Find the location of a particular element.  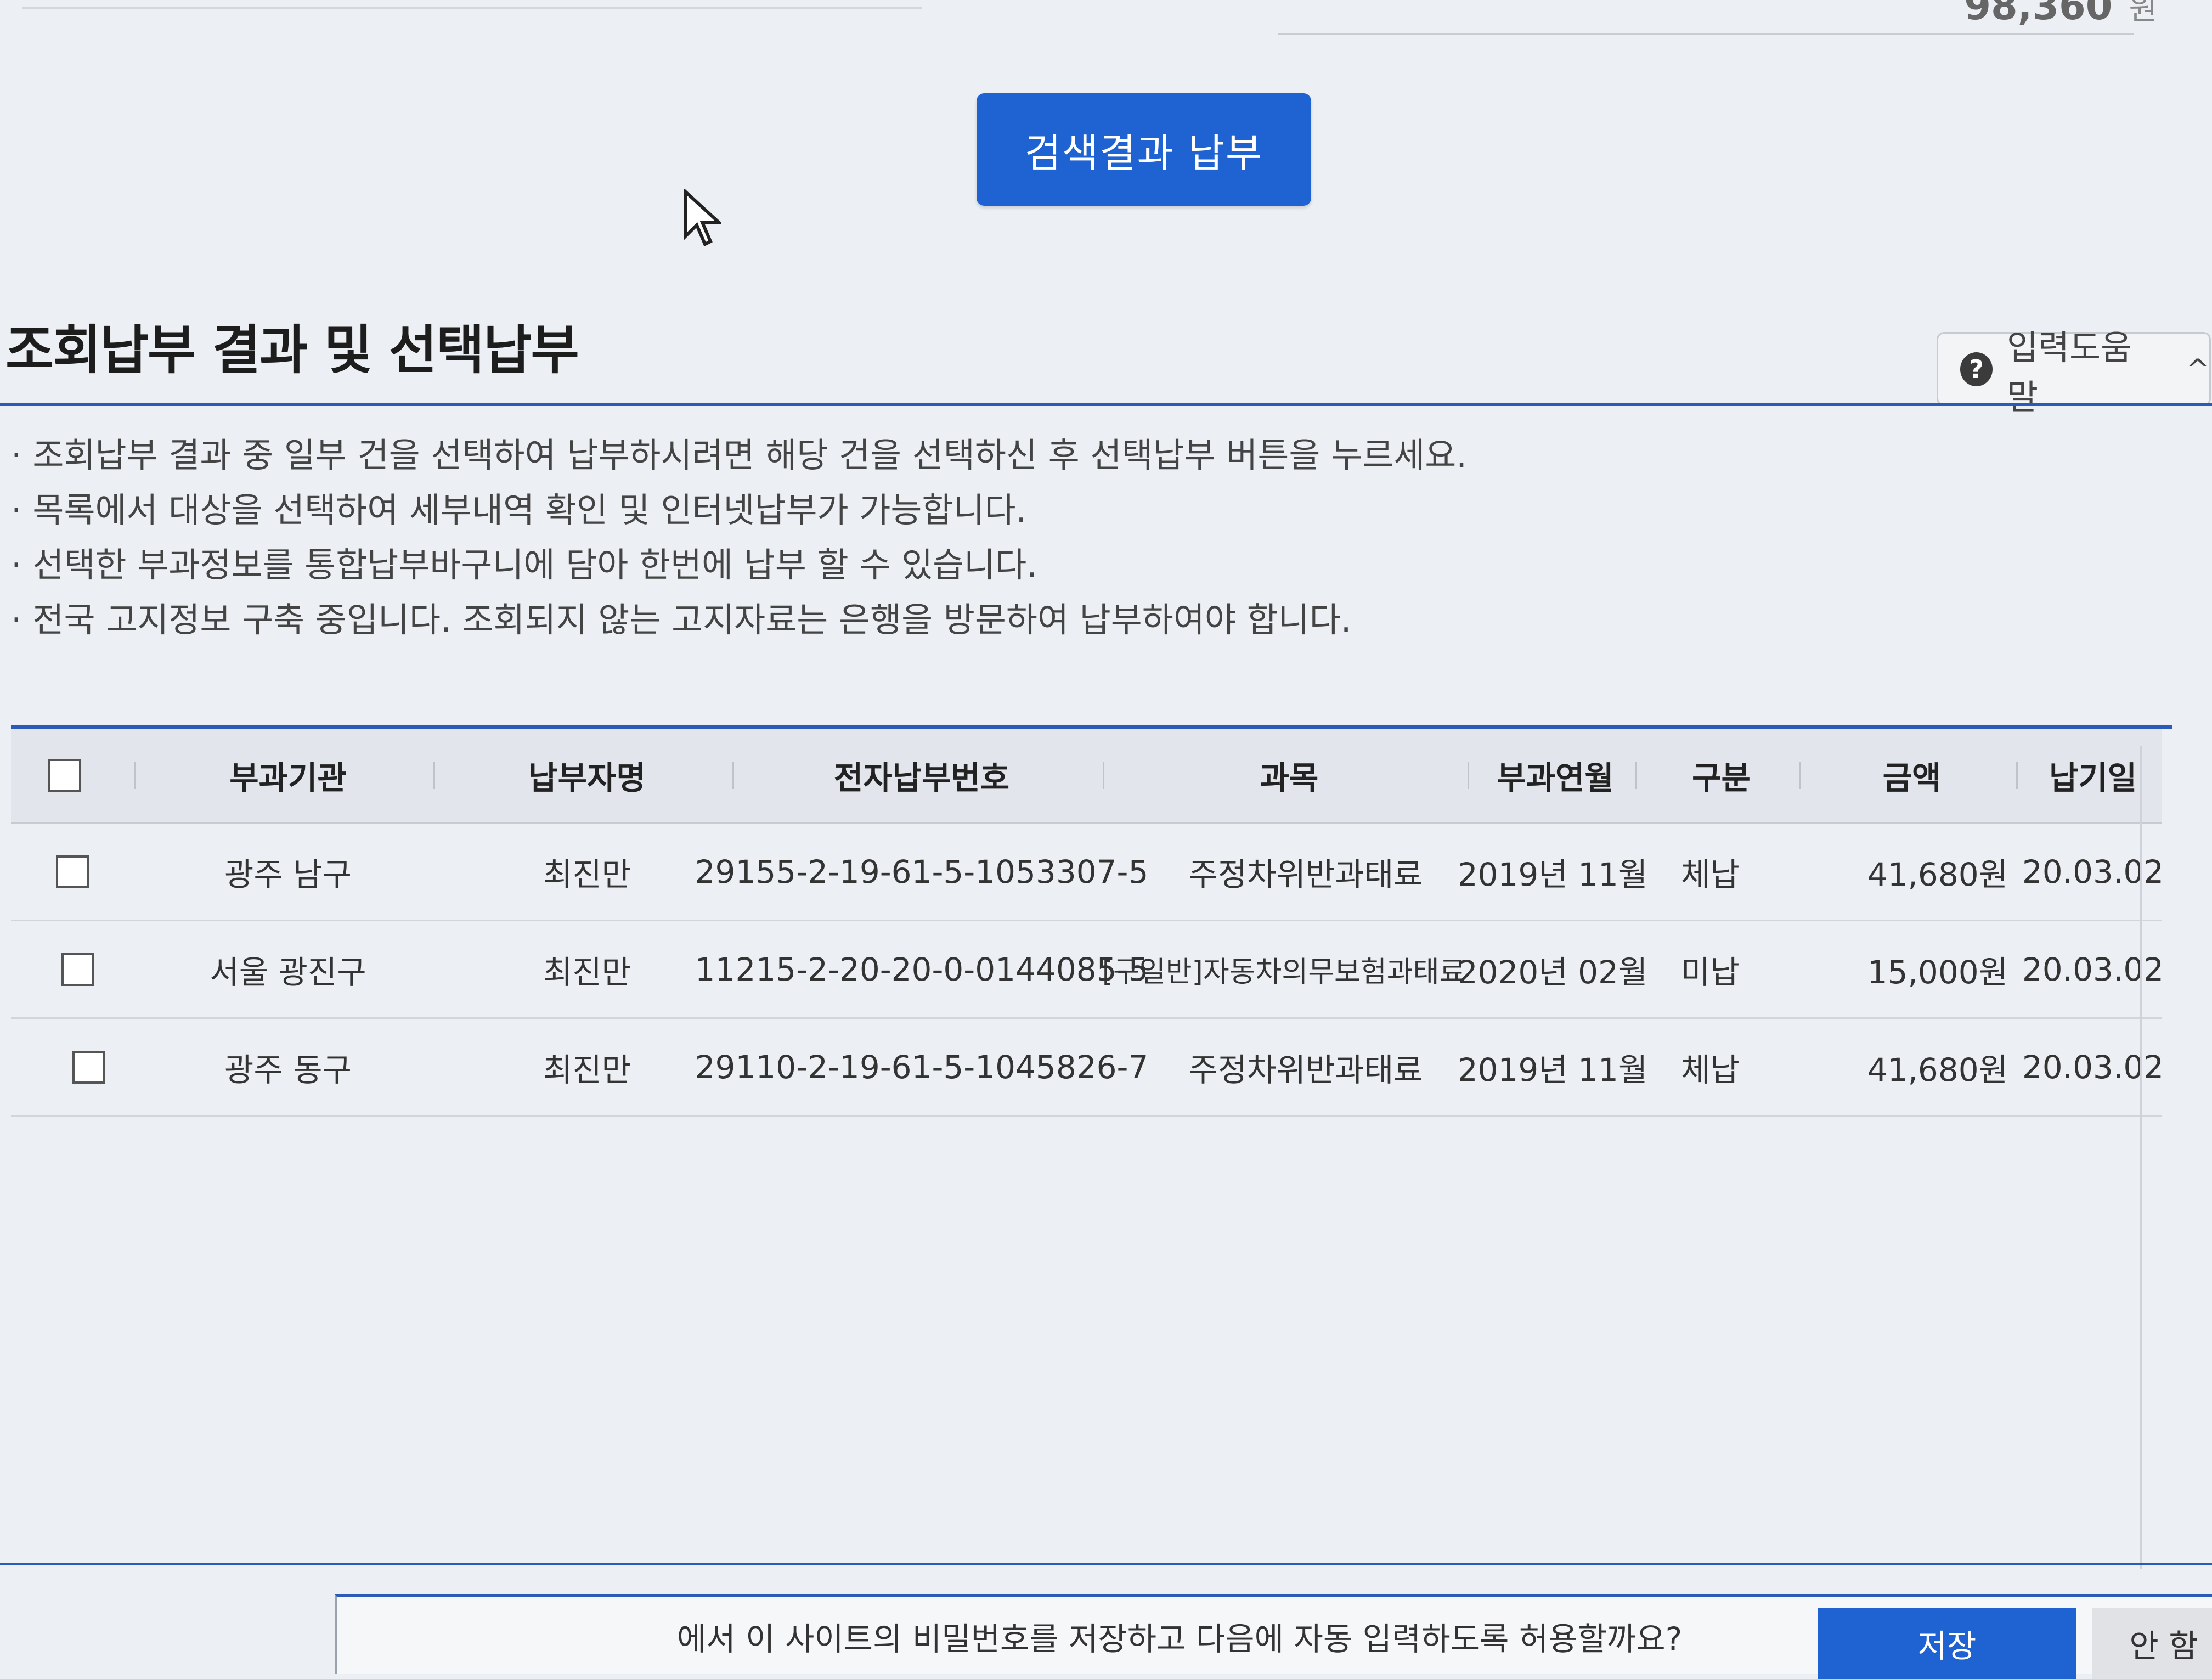

notice-item: 선택한 부과정보를 통합납부바구니에 담아 한번에 납부 할 수 있습니다. is located at coordinates (739, 565).